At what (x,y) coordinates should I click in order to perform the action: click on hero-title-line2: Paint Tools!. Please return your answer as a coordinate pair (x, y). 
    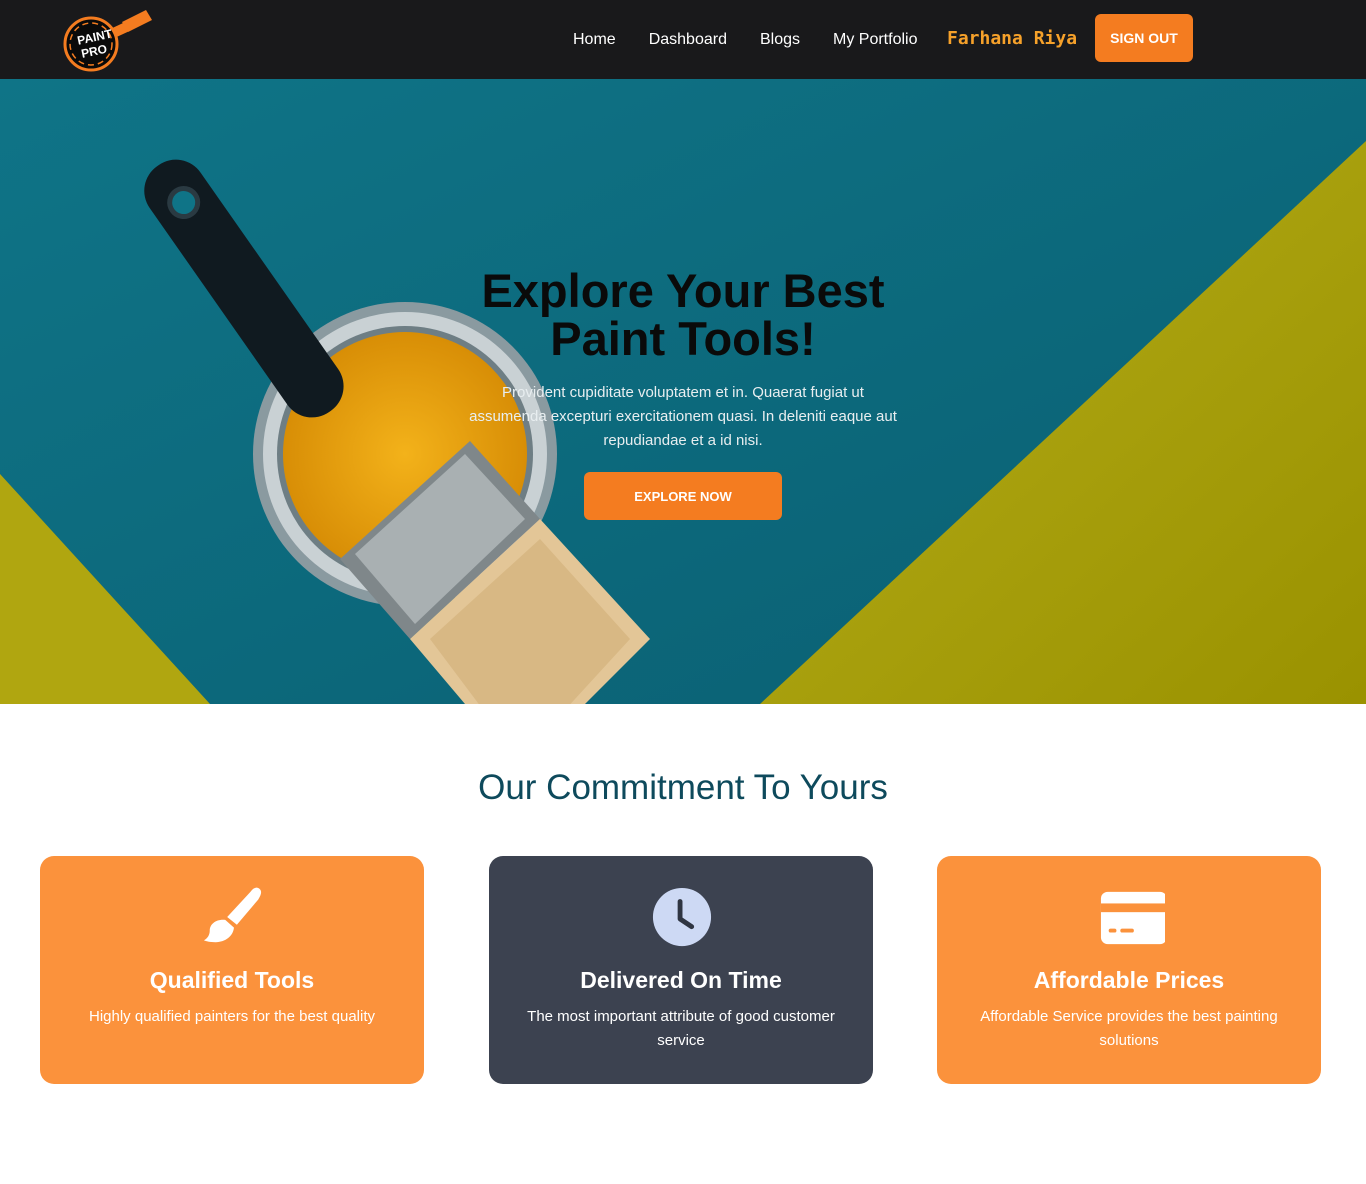
    Looking at the image, I should click on (683, 338).